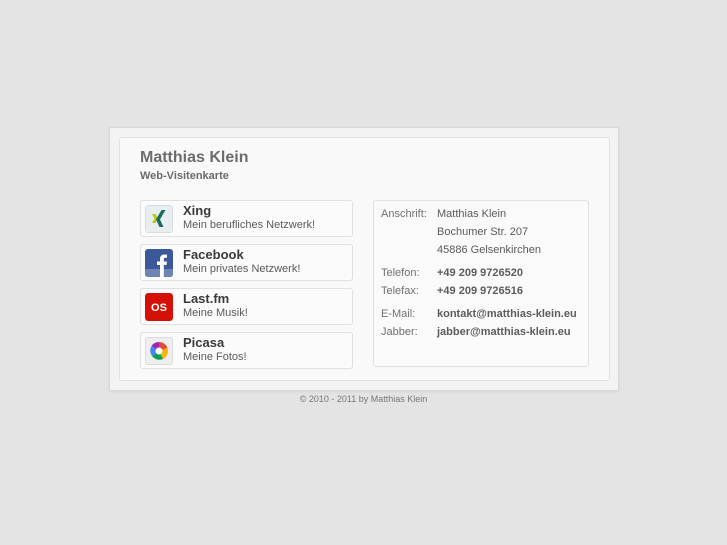  What do you see at coordinates (242, 269) in the screenshot?
I see `facebook-desc: Mein privates Netzwerk!` at bounding box center [242, 269].